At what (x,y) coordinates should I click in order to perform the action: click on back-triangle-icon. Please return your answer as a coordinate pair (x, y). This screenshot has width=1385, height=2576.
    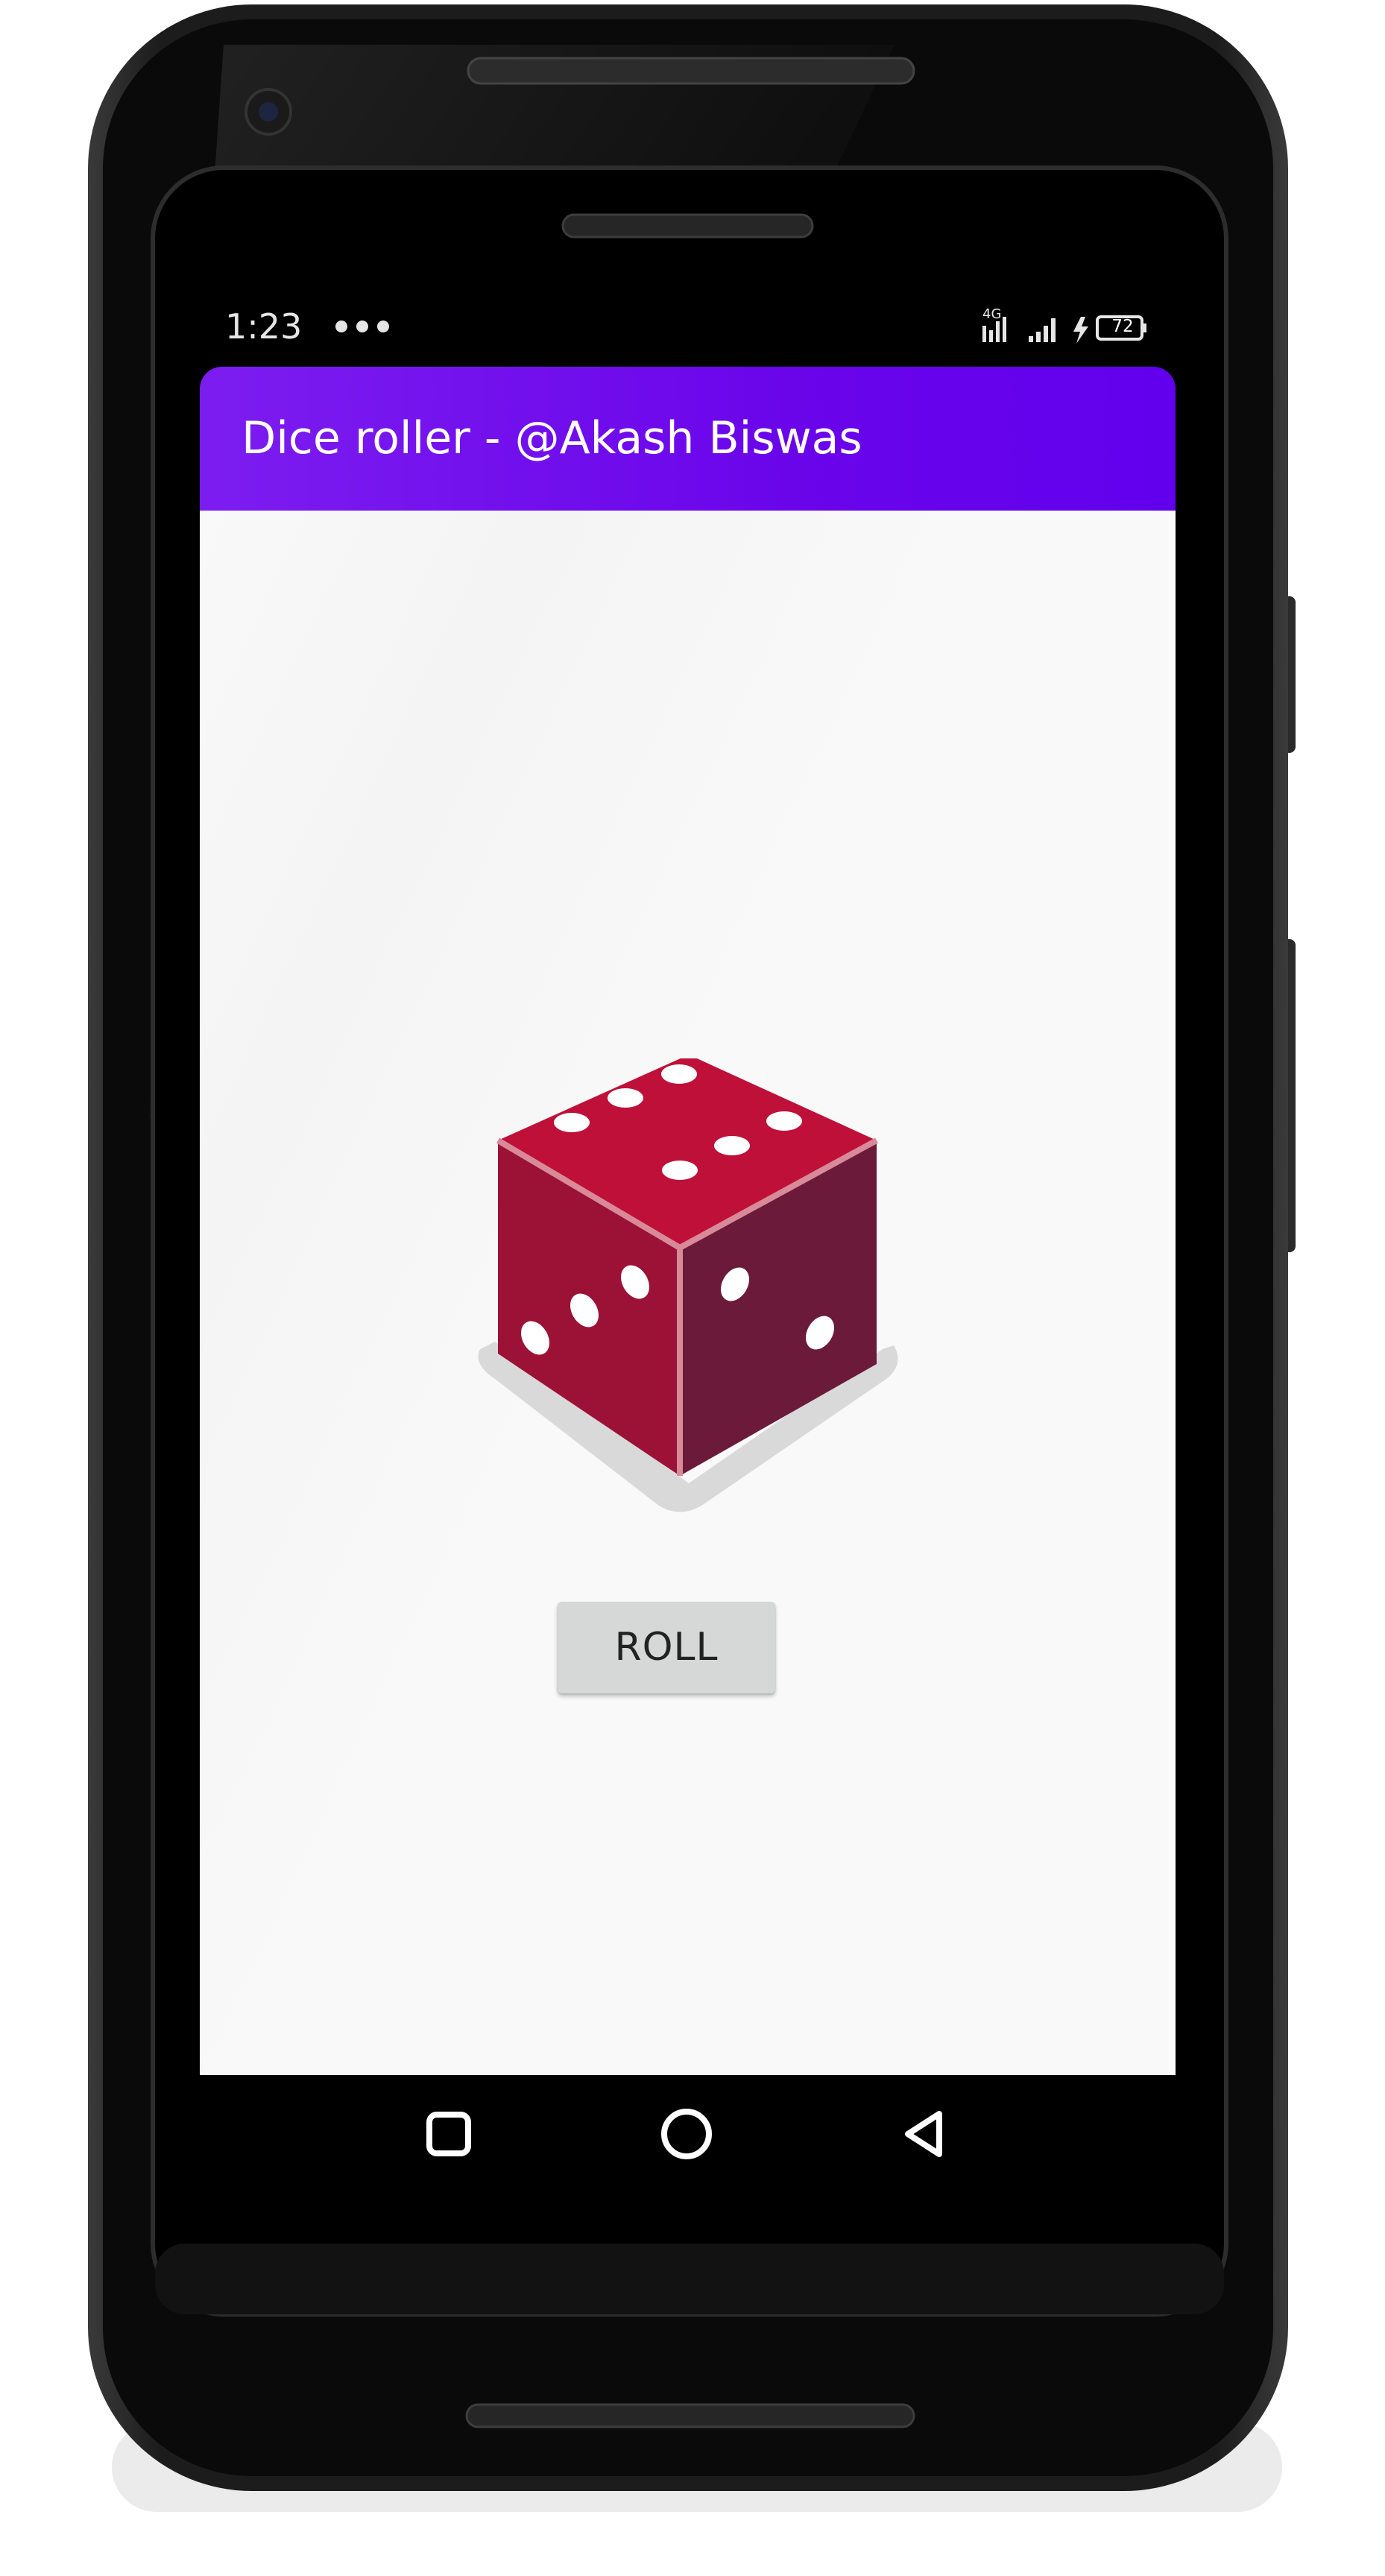
    Looking at the image, I should click on (927, 2134).